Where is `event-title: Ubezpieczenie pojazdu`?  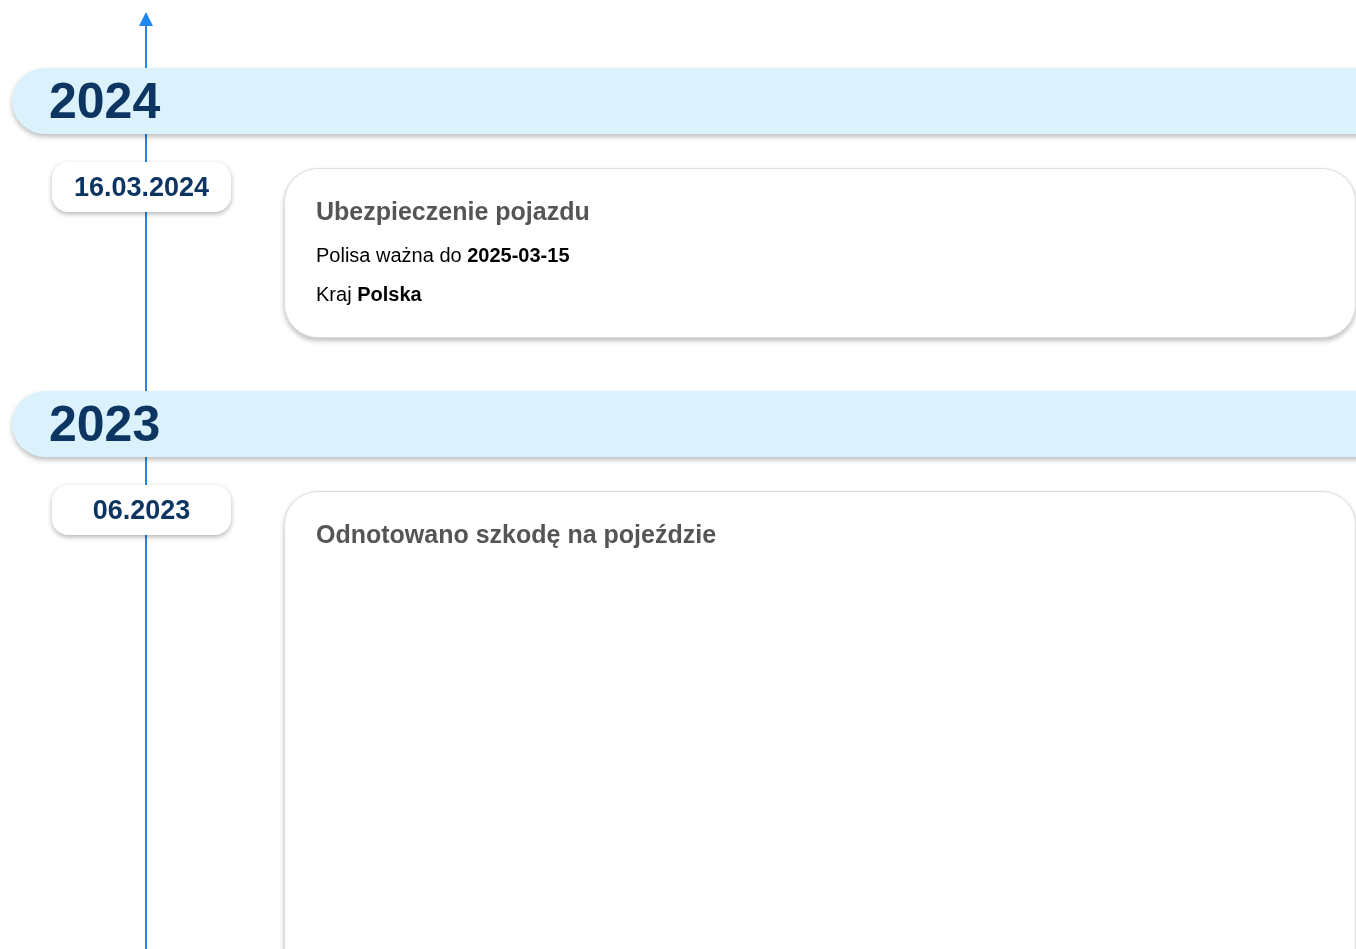
event-title: Ubezpieczenie pojazdu is located at coordinates (453, 211).